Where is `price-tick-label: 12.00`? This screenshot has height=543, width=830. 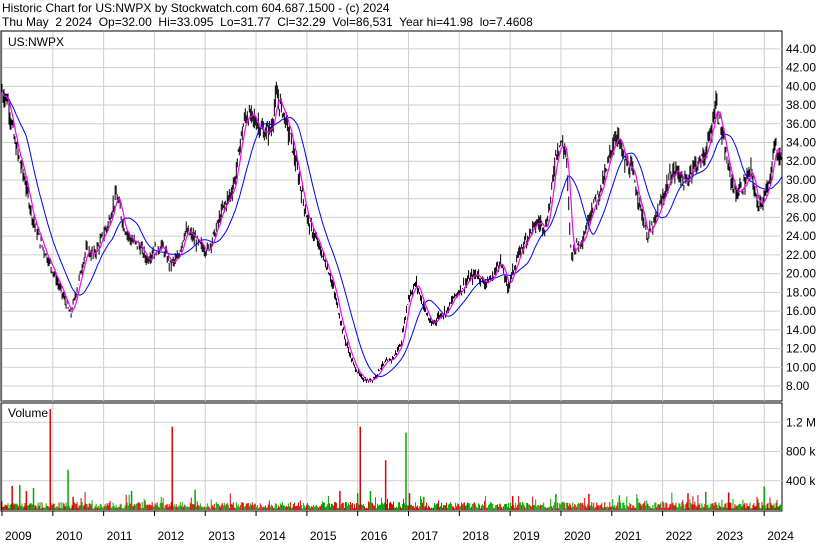
price-tick-label: 12.00 is located at coordinates (801, 349).